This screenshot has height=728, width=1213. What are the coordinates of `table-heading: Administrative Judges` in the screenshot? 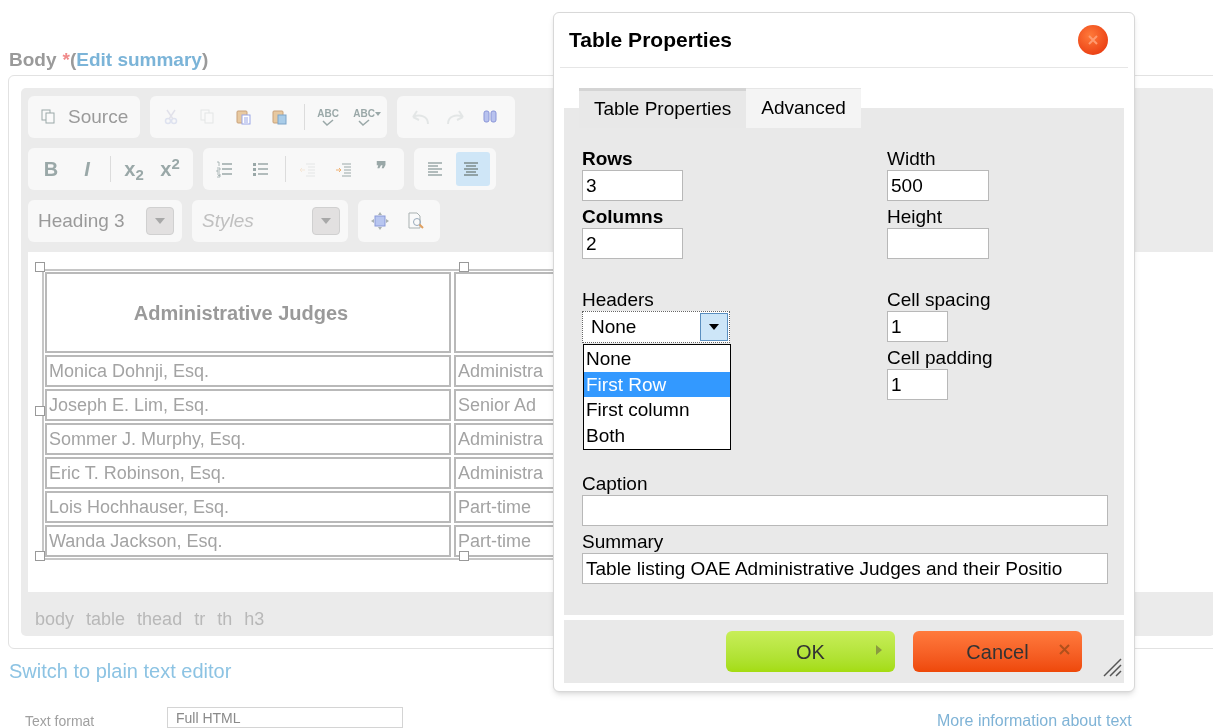 It's located at (241, 313).